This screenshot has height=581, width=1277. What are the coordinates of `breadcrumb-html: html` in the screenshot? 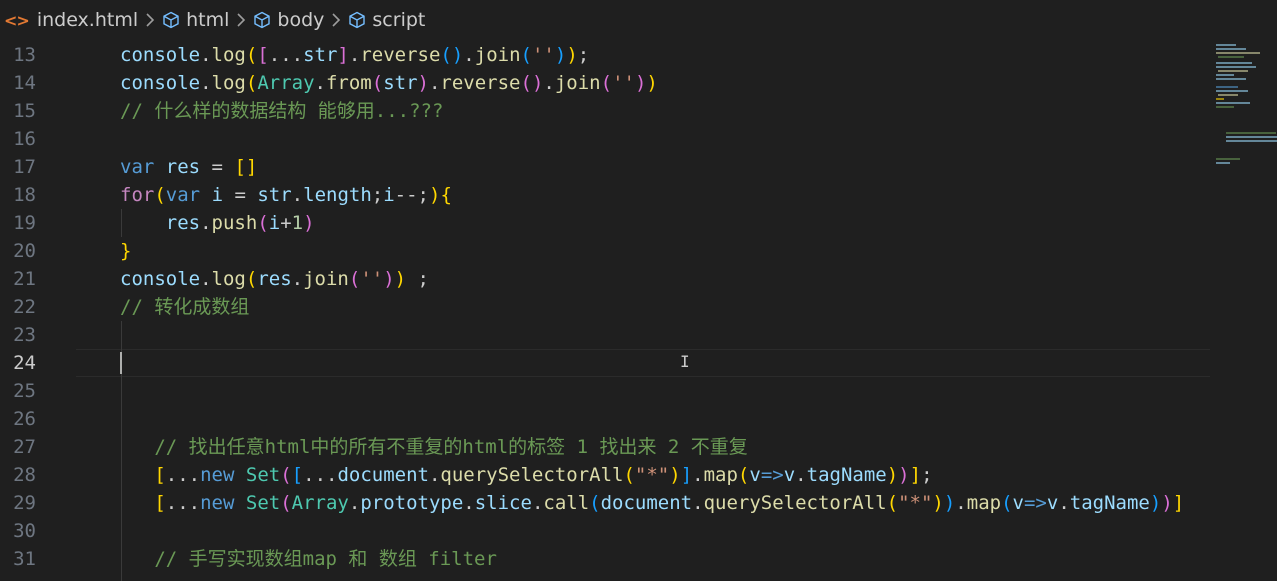 It's located at (195, 20).